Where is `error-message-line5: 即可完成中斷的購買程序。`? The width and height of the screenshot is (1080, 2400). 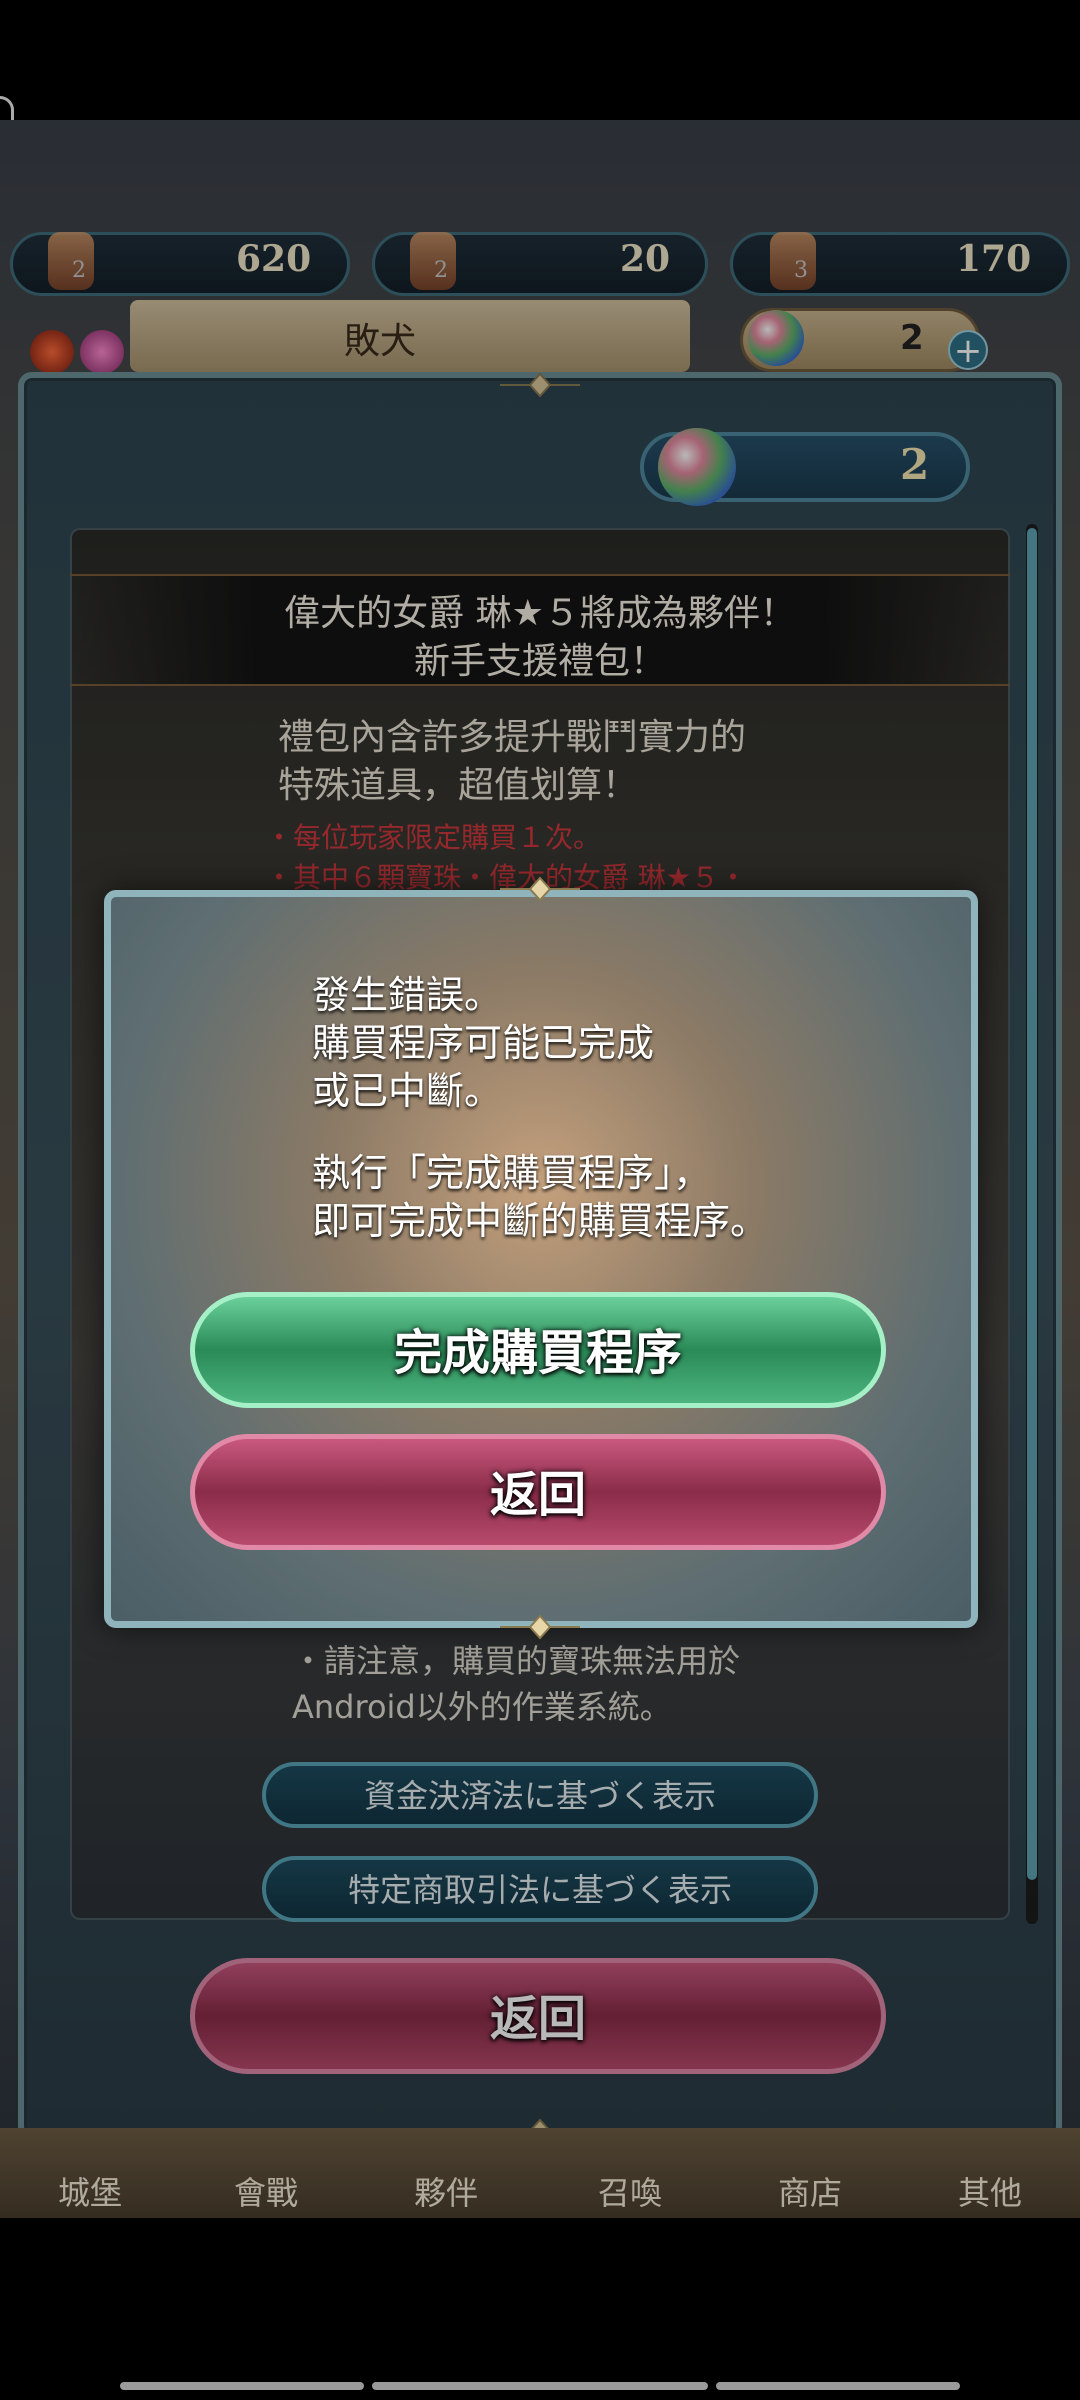 error-message-line5: 即可完成中斷的購買程序。 is located at coordinates (540, 1221).